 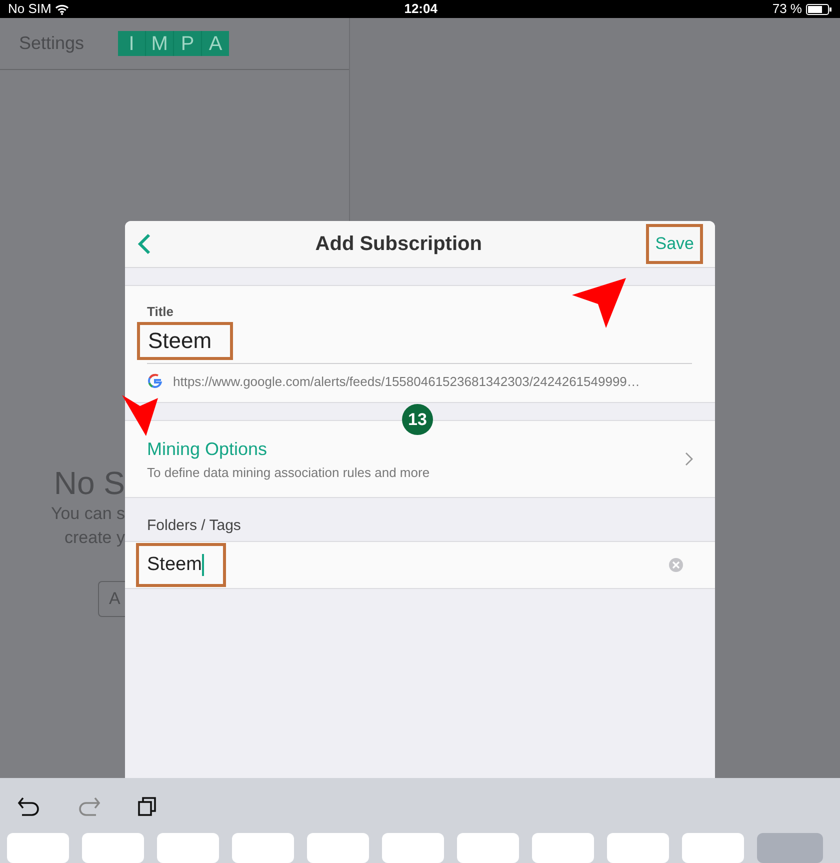 I want to click on wifi-icon, so click(x=62, y=9).